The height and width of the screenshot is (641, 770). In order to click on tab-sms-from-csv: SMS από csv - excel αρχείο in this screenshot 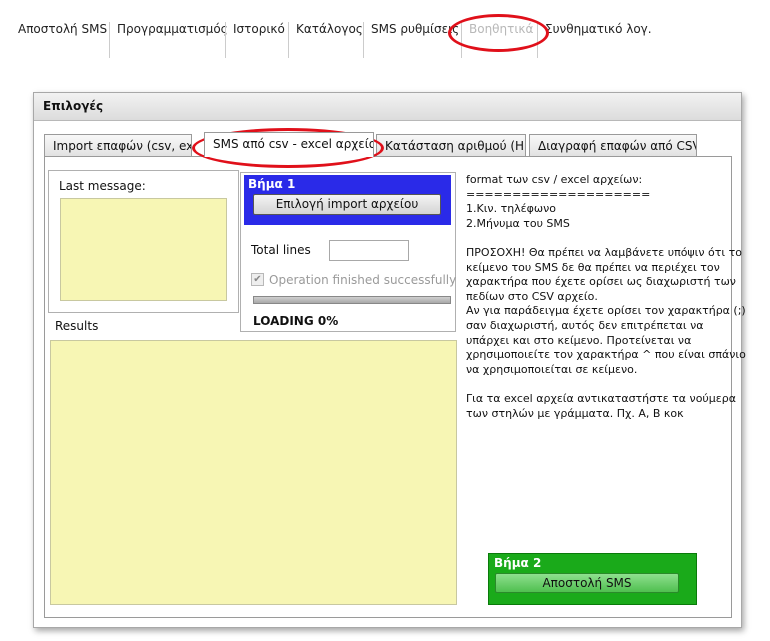, I will do `click(289, 144)`.